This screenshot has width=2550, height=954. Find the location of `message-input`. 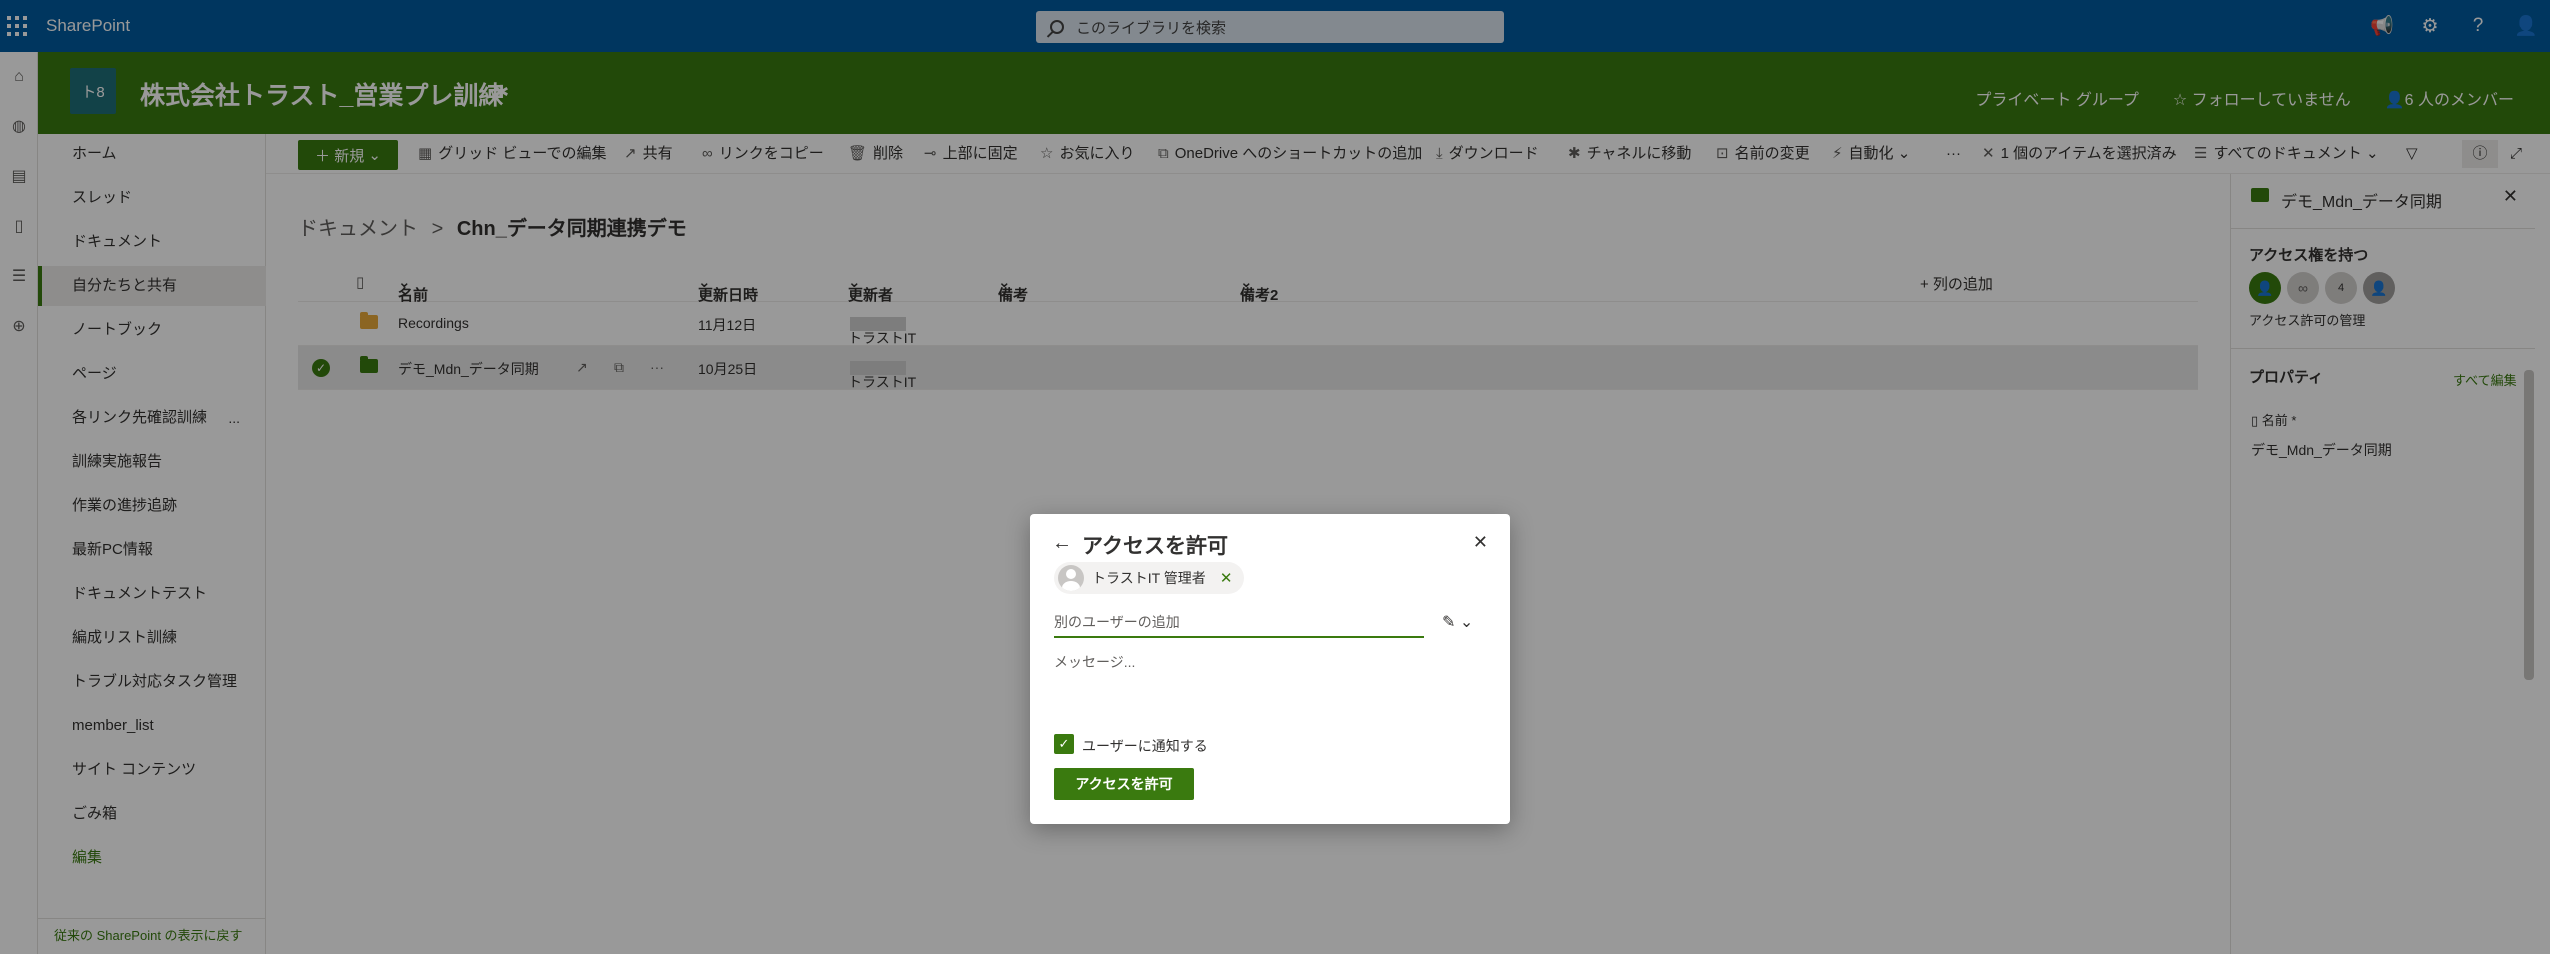

message-input is located at coordinates (1270, 687).